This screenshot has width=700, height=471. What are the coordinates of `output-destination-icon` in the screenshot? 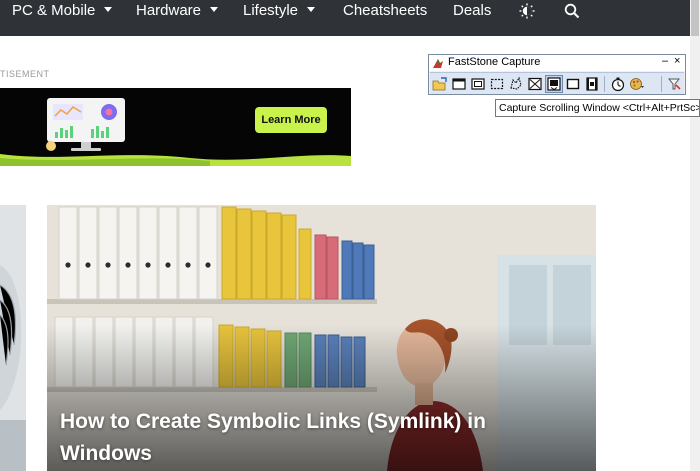 It's located at (637, 84).